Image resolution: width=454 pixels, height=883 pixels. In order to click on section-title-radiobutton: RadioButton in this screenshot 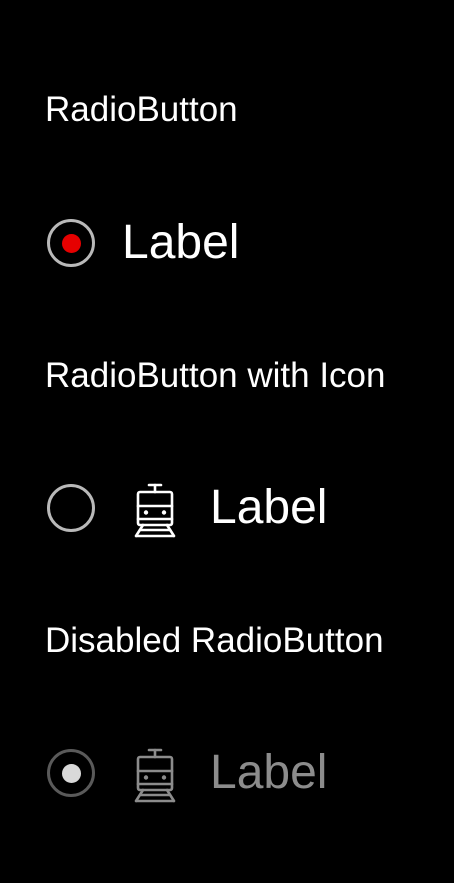, I will do `click(141, 109)`.